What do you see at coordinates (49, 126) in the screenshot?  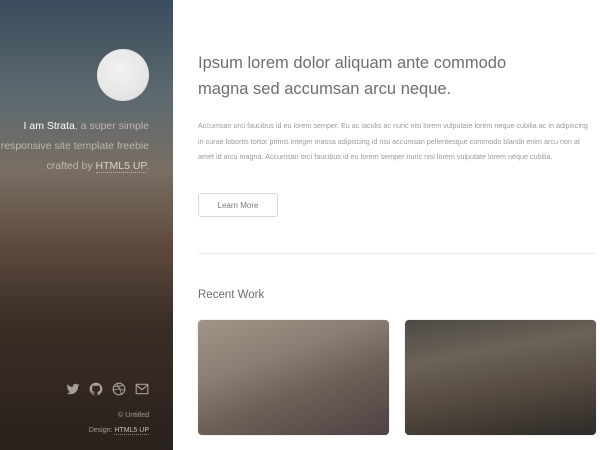 I see `intro-name: I am Strata` at bounding box center [49, 126].